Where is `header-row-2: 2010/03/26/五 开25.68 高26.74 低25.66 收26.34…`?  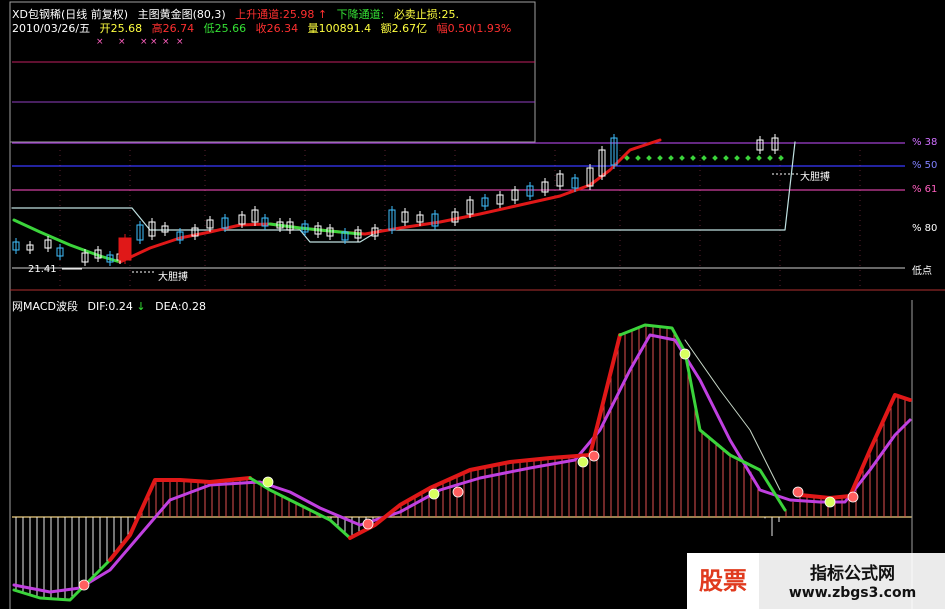
header-row-2: 2010/03/26/五 开25.68 高26.74 低25.66 收26.34… is located at coordinates (261, 28).